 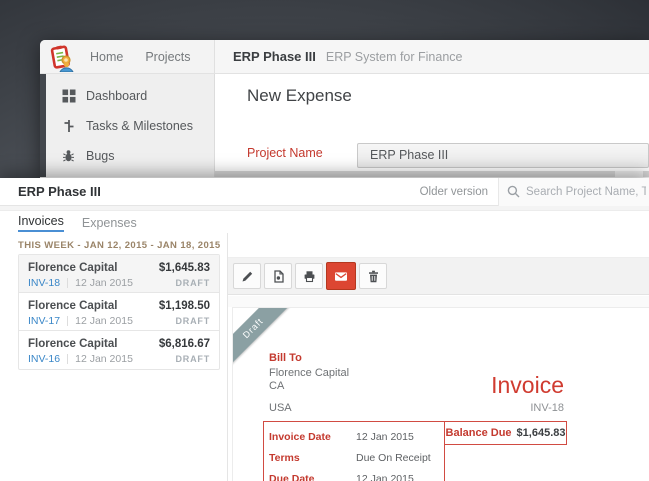 I want to click on invoice-amount: $1,198.50, so click(x=184, y=306).